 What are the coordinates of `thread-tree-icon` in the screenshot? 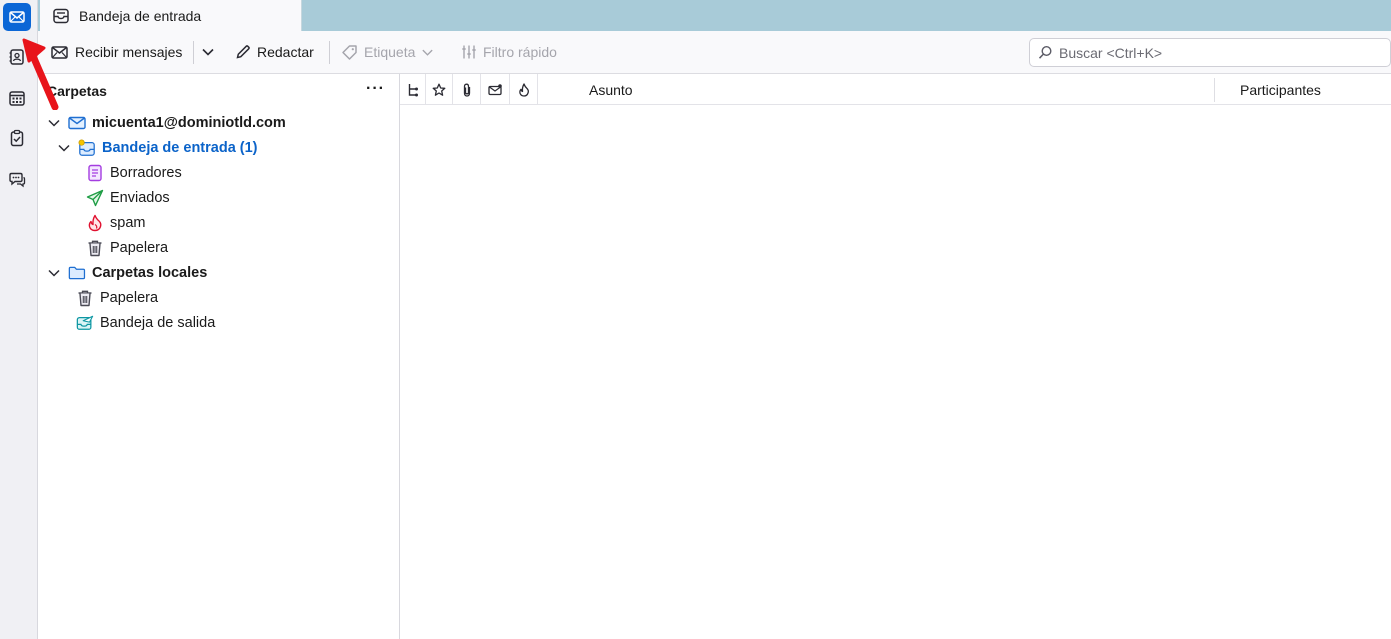 It's located at (413, 89).